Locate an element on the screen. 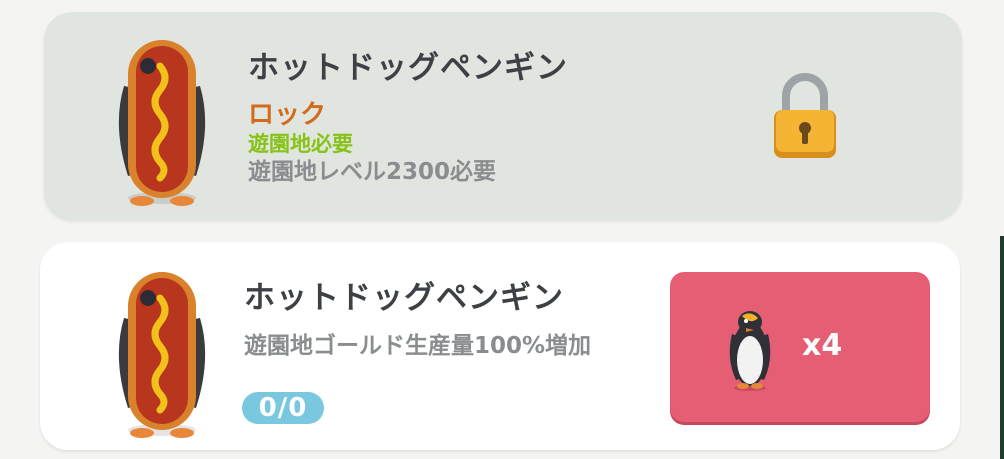  progress-badge: 0/0 is located at coordinates (283, 408).